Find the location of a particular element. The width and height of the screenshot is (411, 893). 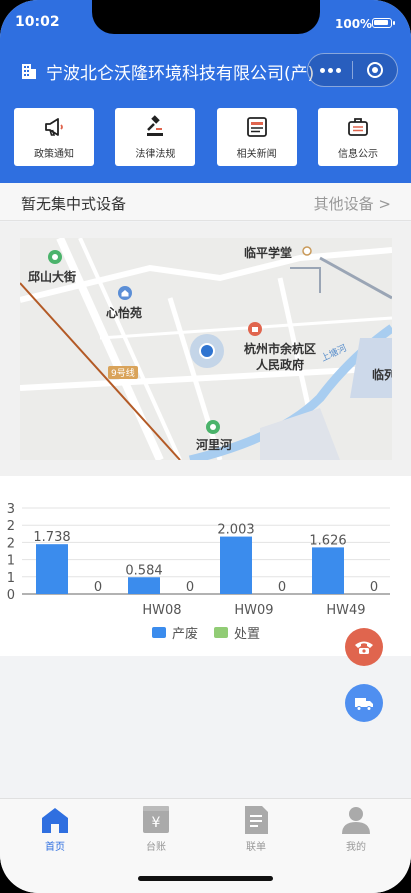

notch is located at coordinates (206, 17).